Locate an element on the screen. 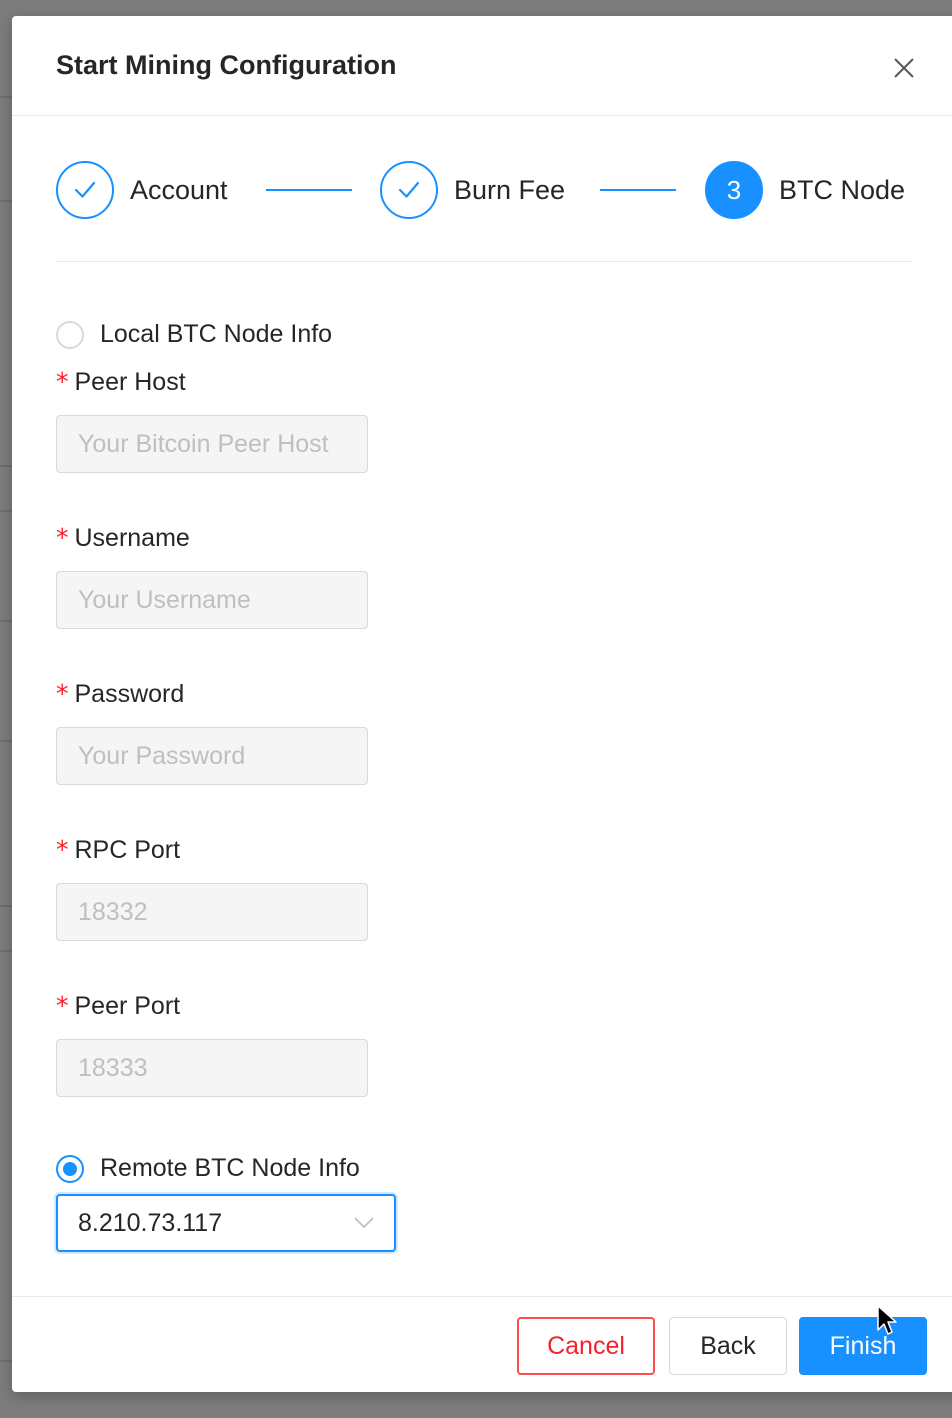 The image size is (952, 1418). steps-progress: Account Burn Fee 3 BTC Node is located at coordinates (484, 190).